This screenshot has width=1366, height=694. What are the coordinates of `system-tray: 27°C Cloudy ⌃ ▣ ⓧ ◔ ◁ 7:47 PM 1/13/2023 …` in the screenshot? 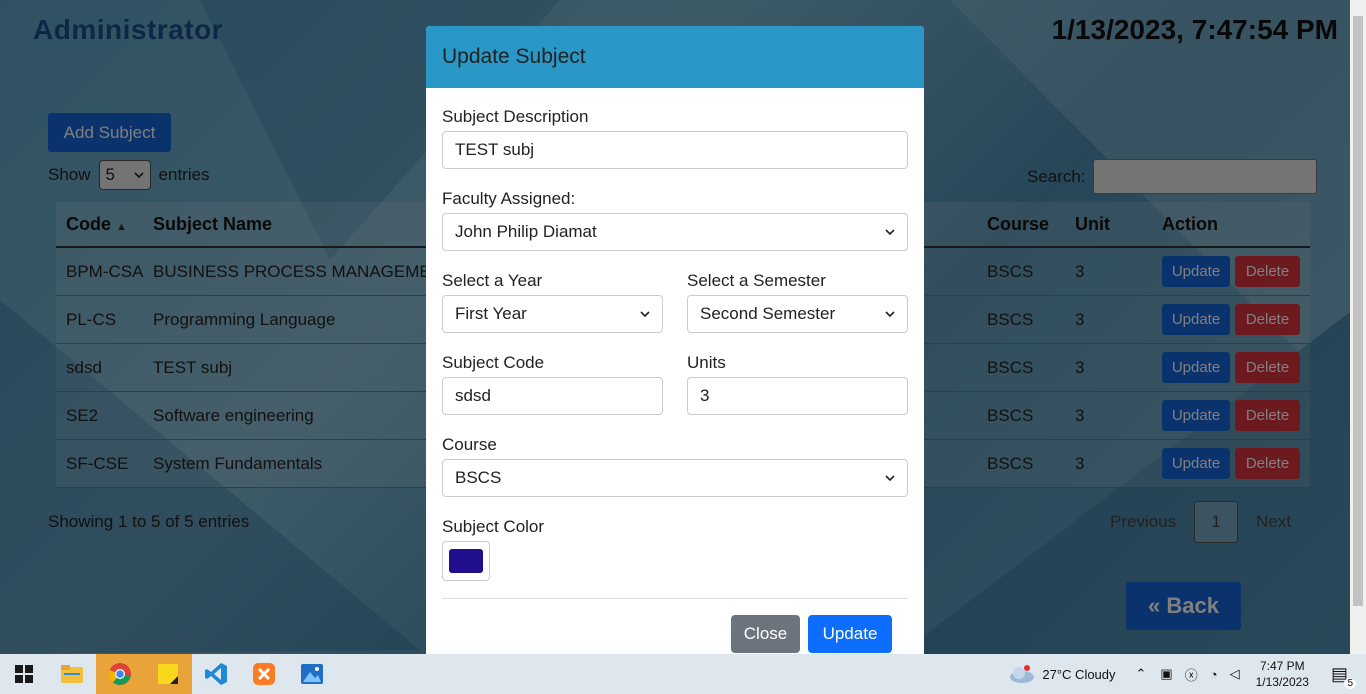 It's located at (1187, 674).